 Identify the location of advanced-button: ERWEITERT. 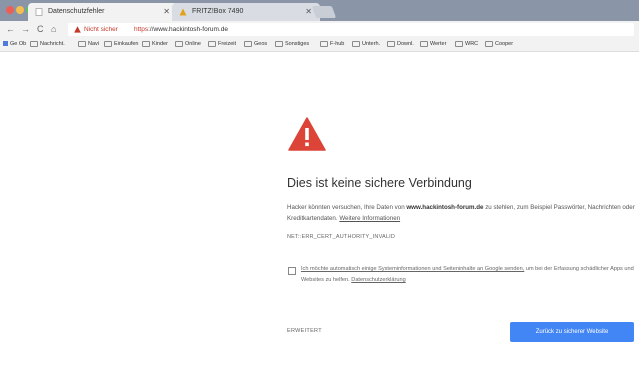
(304, 331).